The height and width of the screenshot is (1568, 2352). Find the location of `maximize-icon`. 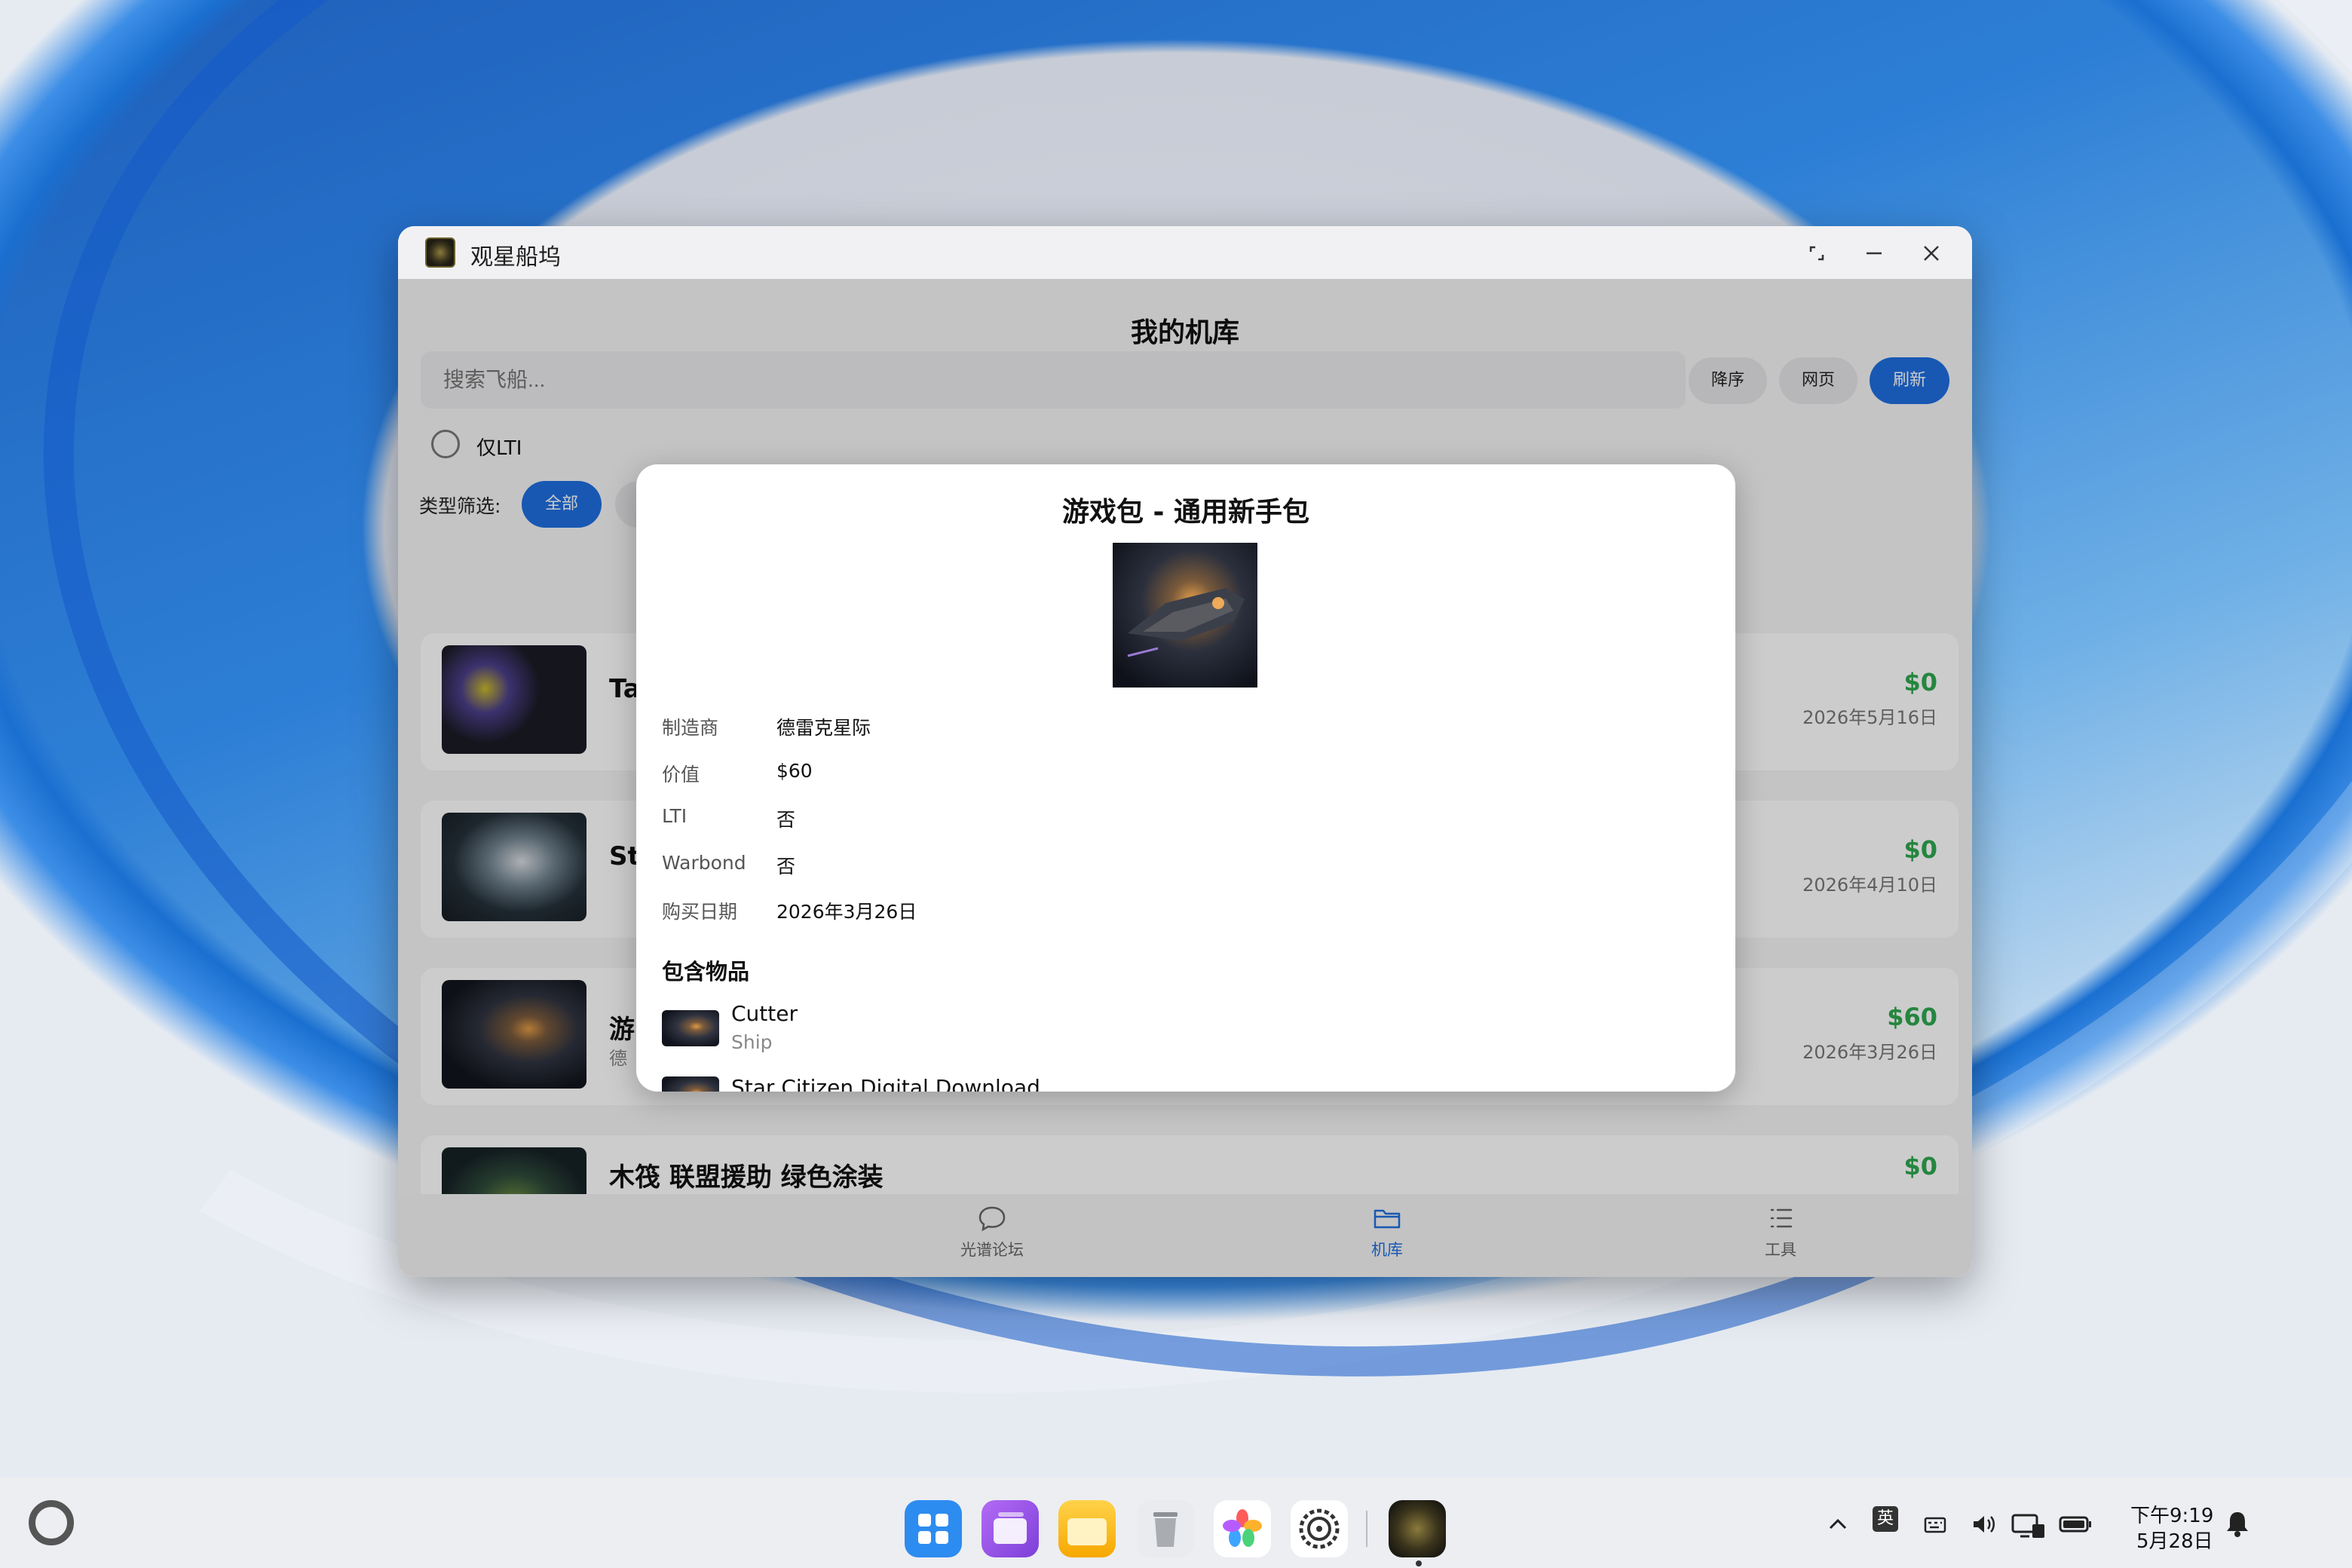

maximize-icon is located at coordinates (1816, 253).